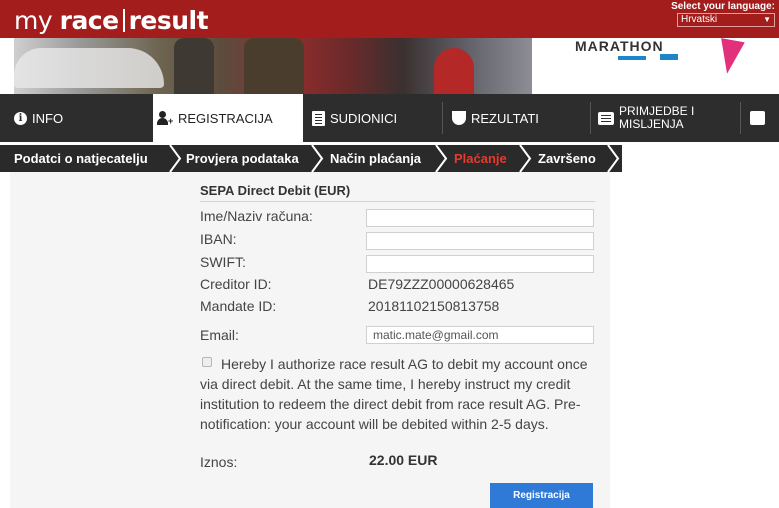 The height and width of the screenshot is (508, 779). I want to click on tab-primjedbe-label-line2: MISLJENJA, so click(651, 124).